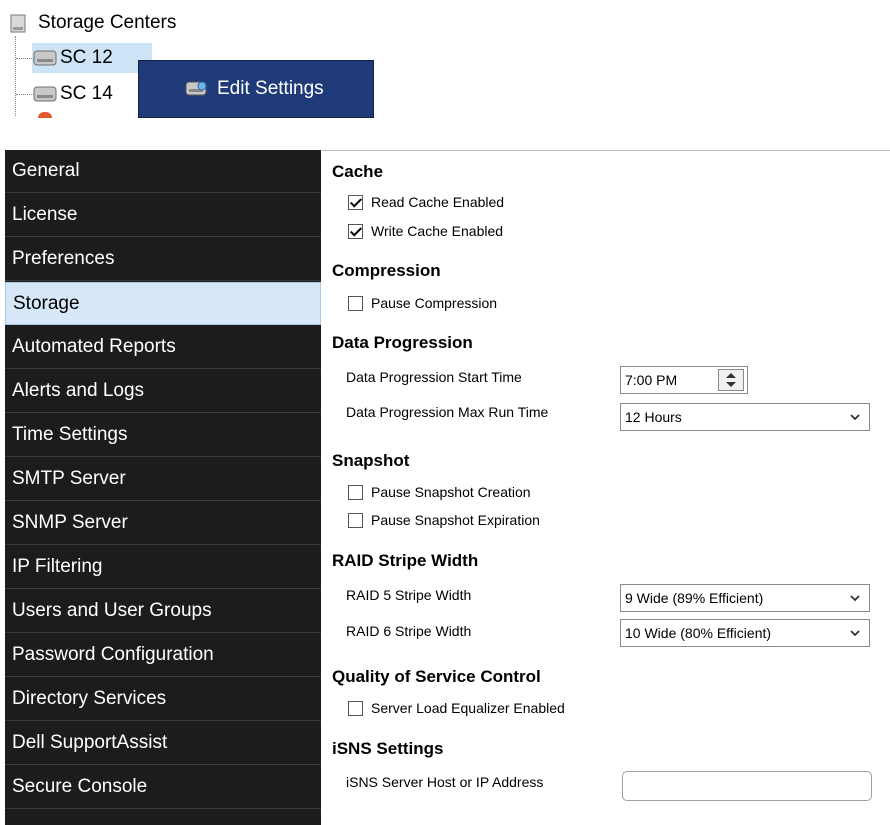 The width and height of the screenshot is (890, 825). I want to click on raid5-value: 9 Wide (89% Efficient), so click(694, 598).